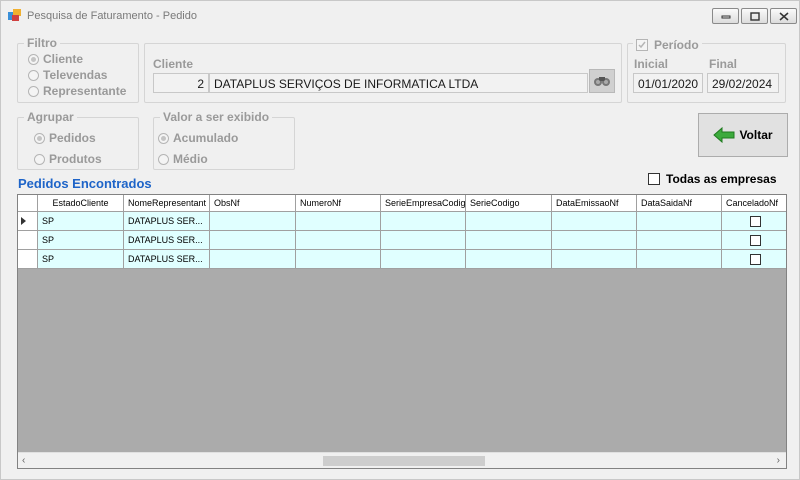 The width and height of the screenshot is (800, 480). I want to click on periodo-label: Período, so click(676, 45).